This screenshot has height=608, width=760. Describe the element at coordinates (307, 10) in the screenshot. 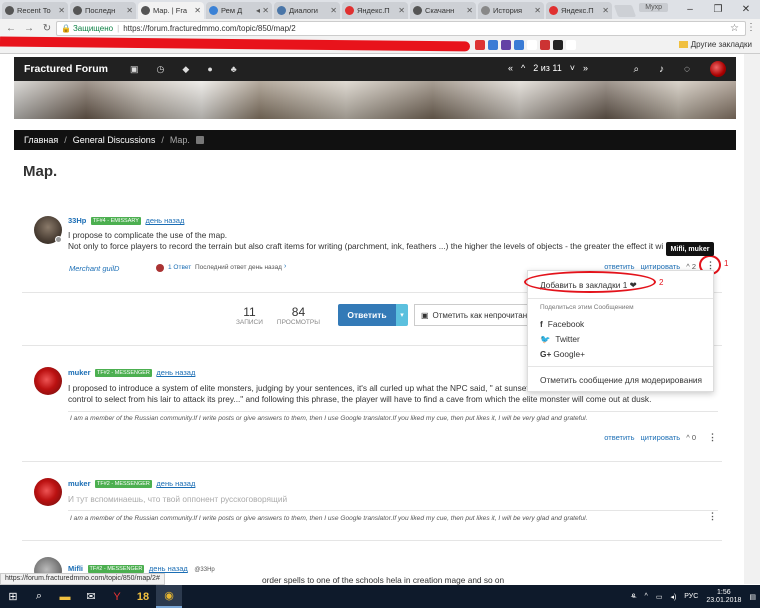

I see `tab-dialogs: Диалоги ✕` at that location.